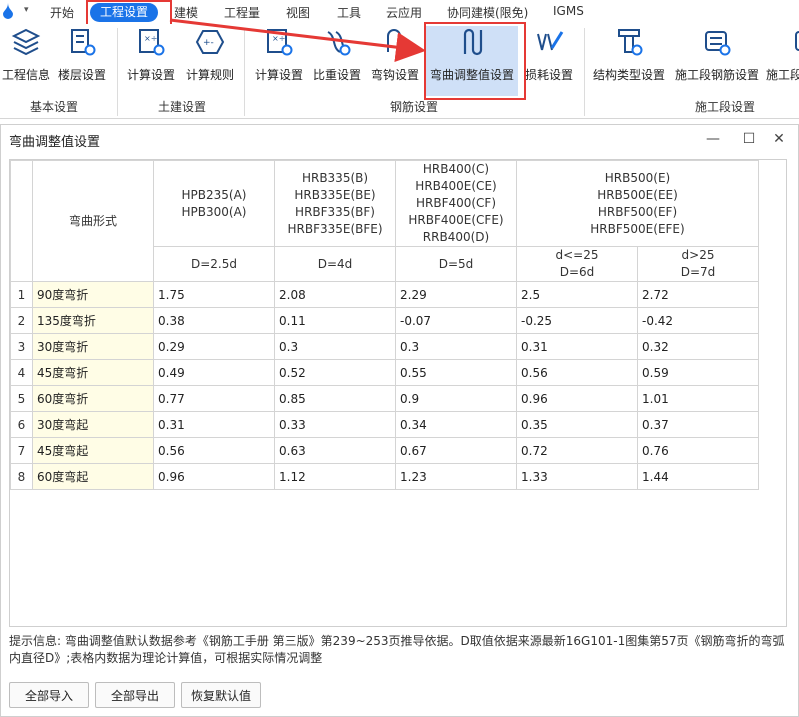 The image size is (799, 717). What do you see at coordinates (214, 320) in the screenshot?
I see `adjust-value-cell: 0.38` at bounding box center [214, 320].